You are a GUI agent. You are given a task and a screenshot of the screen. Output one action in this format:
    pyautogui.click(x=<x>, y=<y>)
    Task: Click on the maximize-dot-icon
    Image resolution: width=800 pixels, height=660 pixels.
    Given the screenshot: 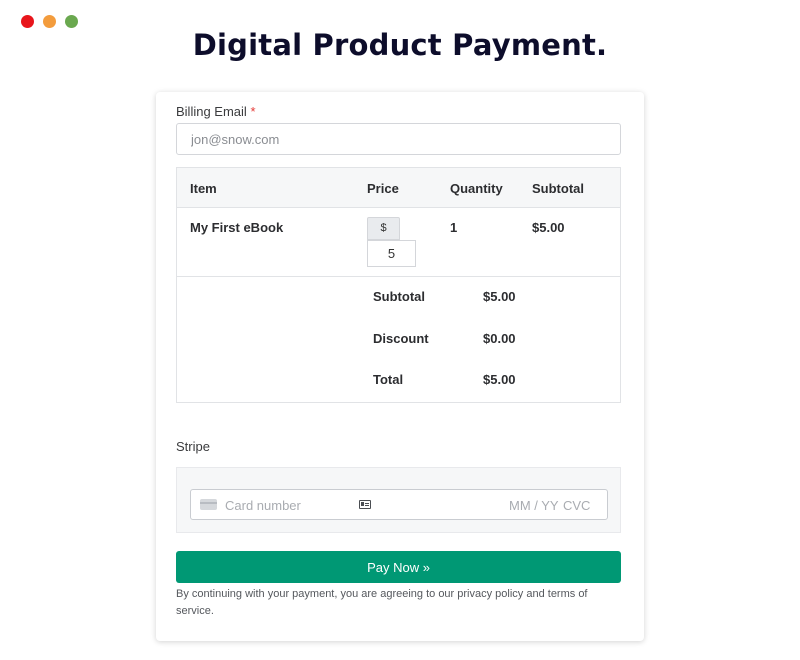 What is the action you would take?
    pyautogui.click(x=71, y=21)
    